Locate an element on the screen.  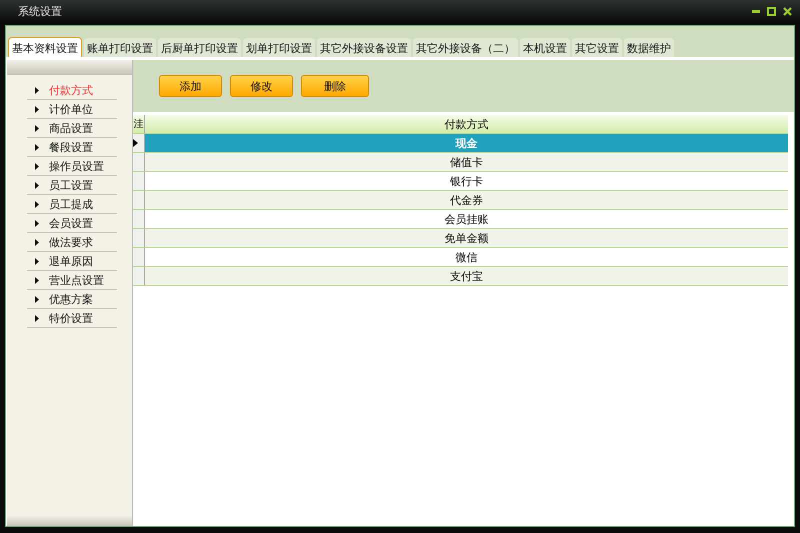
sidebar-item: 付款方式 is located at coordinates (72, 90).